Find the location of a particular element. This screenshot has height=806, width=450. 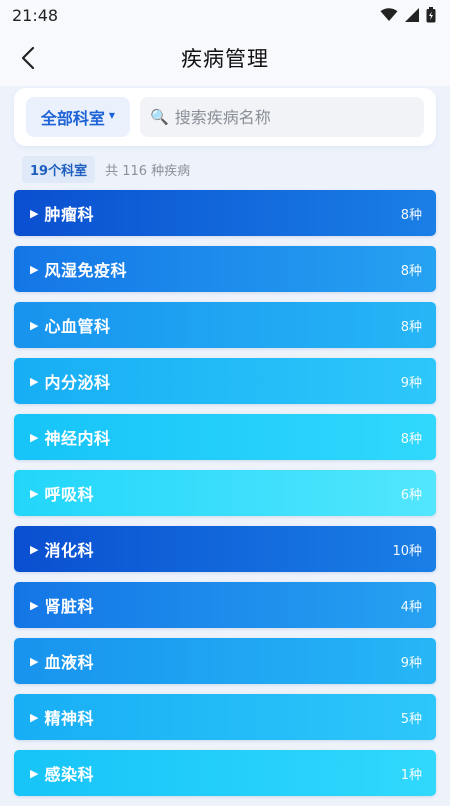

department-name: 消化科 is located at coordinates (69, 550).